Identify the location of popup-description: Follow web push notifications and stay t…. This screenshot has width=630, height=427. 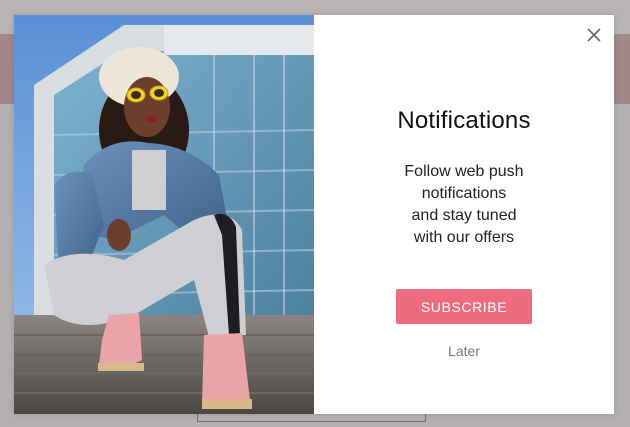
(464, 205).